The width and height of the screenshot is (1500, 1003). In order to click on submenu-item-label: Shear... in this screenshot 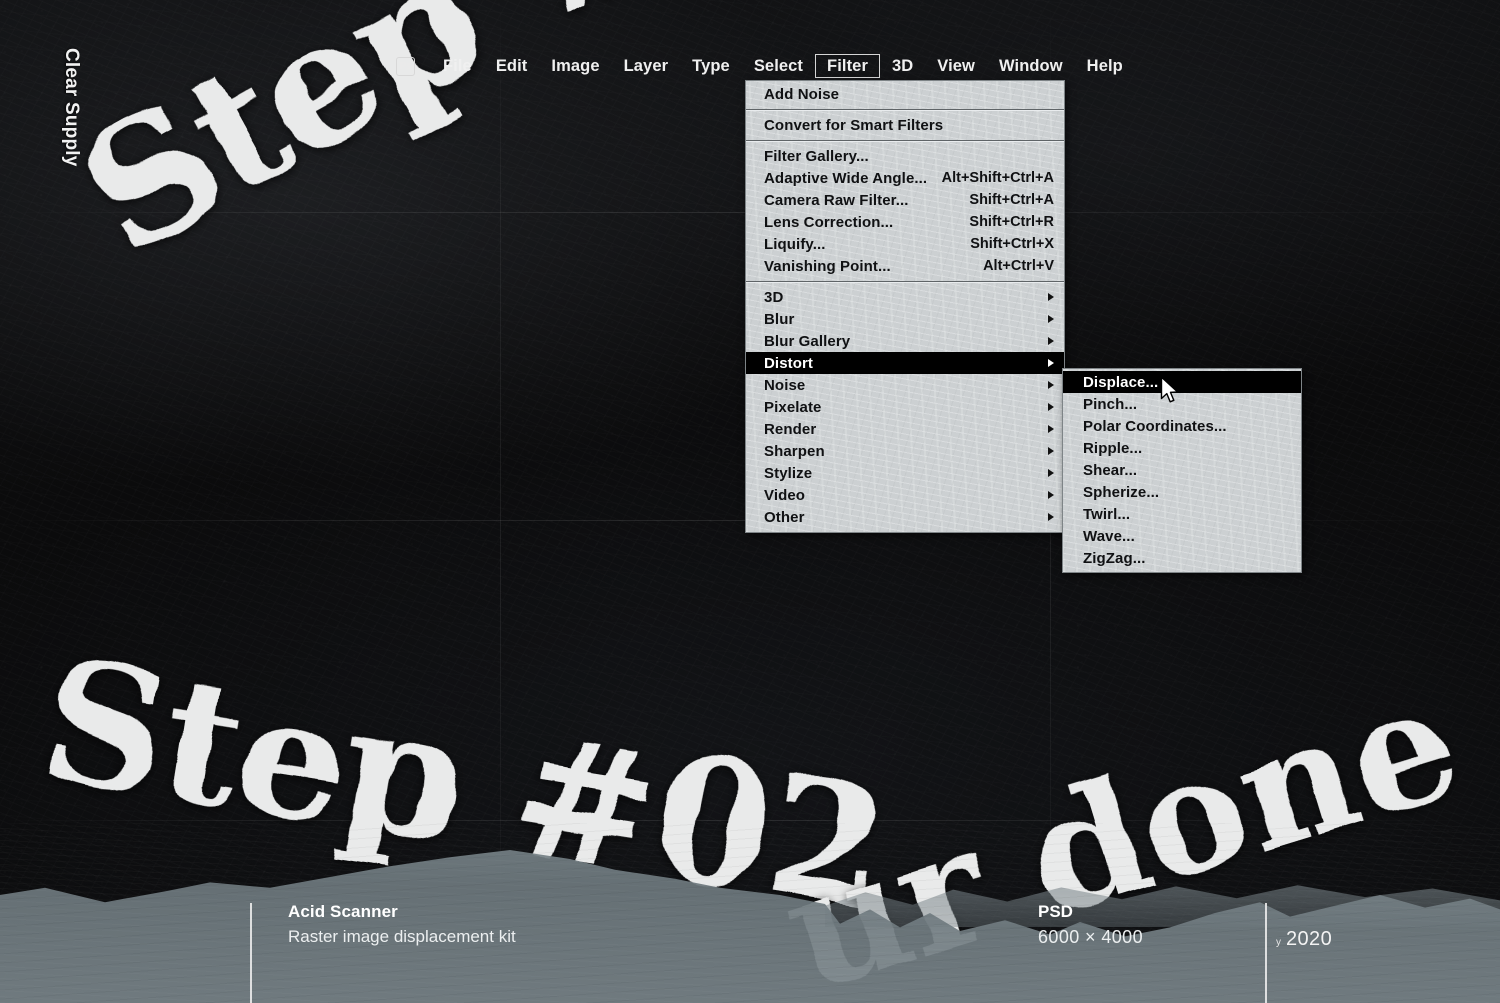, I will do `click(1110, 470)`.